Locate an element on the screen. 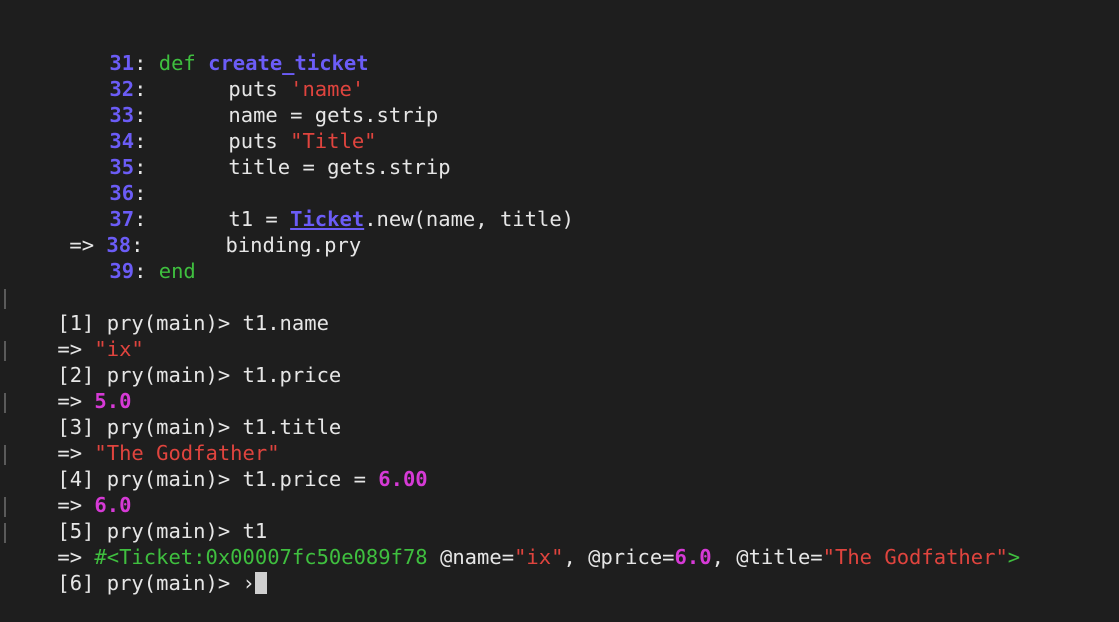 The width and height of the screenshot is (1119, 622). code-line-35: 35: title = gets.strip is located at coordinates (280, 167).